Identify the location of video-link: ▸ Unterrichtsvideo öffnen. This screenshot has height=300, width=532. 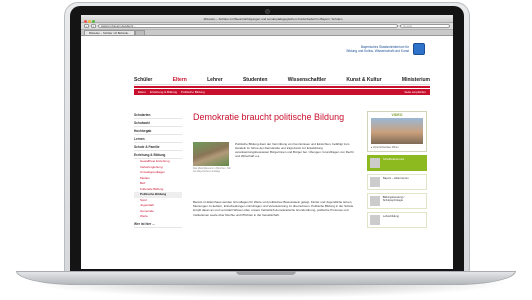
(397, 147).